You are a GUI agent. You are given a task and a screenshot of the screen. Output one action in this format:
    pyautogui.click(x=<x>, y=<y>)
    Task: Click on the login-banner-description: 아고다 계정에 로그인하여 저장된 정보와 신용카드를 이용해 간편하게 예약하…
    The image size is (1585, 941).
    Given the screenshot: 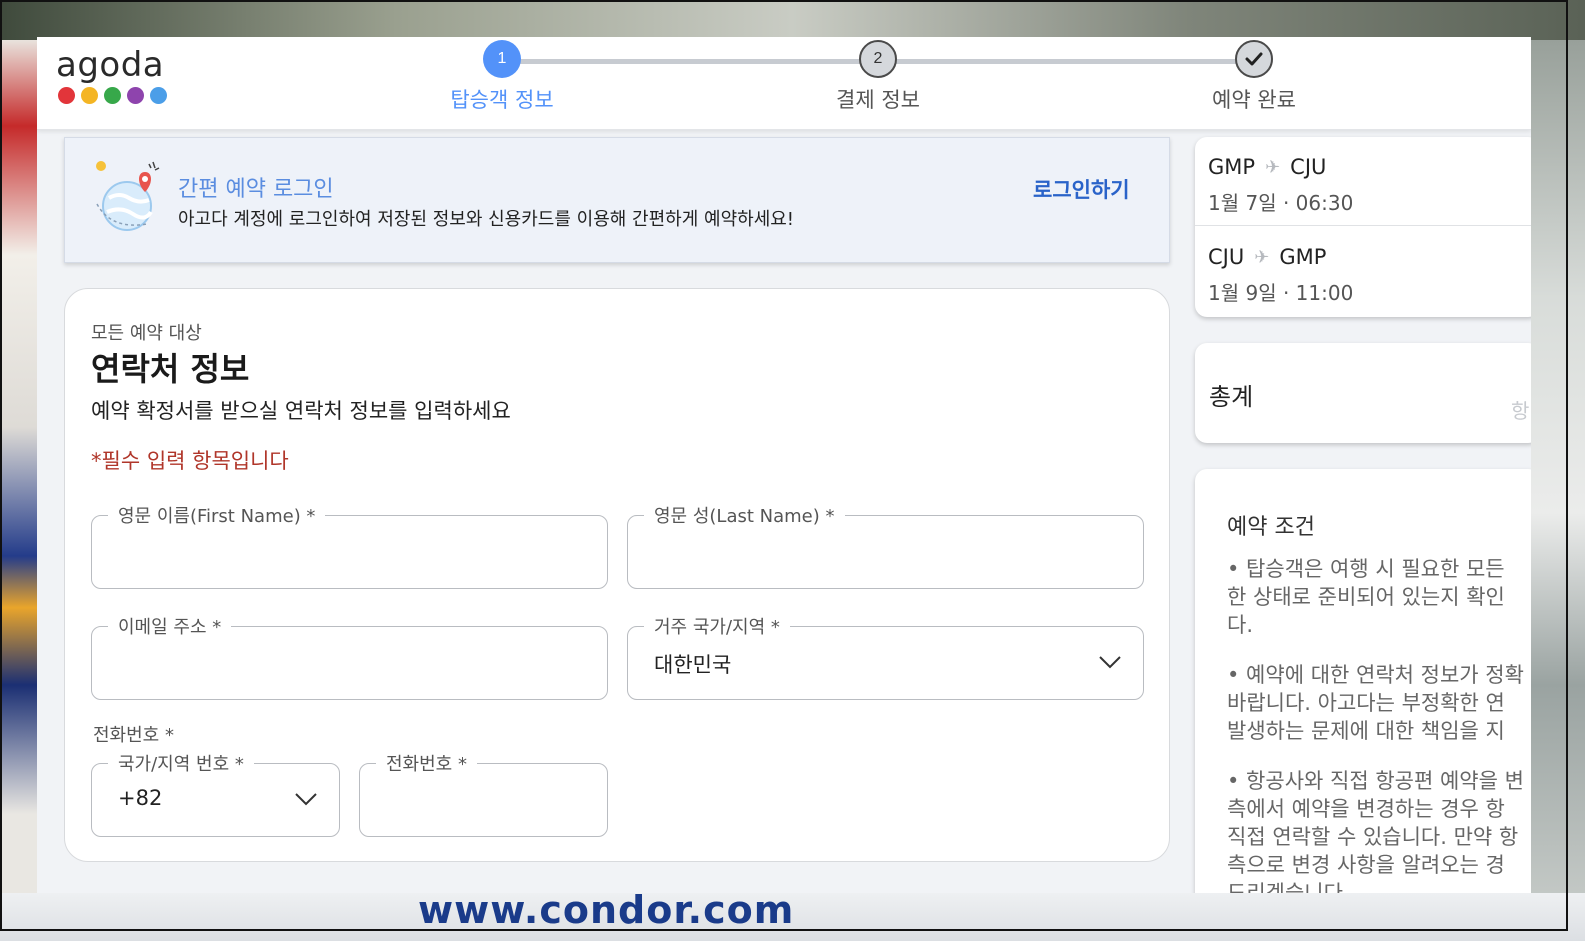 What is the action you would take?
    pyautogui.click(x=486, y=219)
    